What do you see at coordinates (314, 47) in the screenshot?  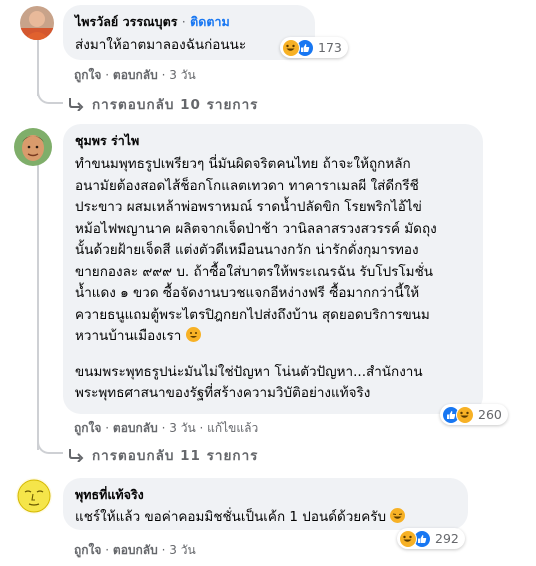 I see `reaction-summary: 173` at bounding box center [314, 47].